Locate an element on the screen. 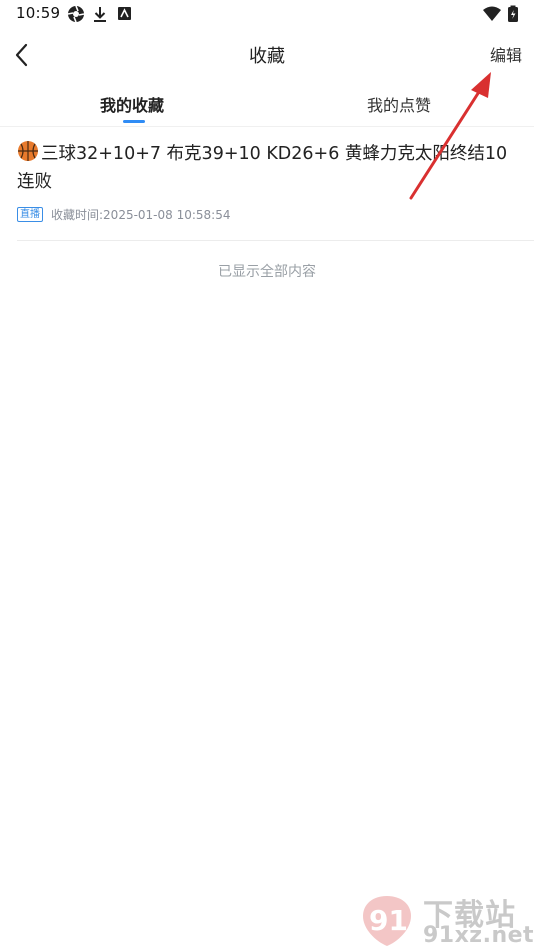 The height and width of the screenshot is (950, 534). svg-text: 91 is located at coordinates (388, 920).